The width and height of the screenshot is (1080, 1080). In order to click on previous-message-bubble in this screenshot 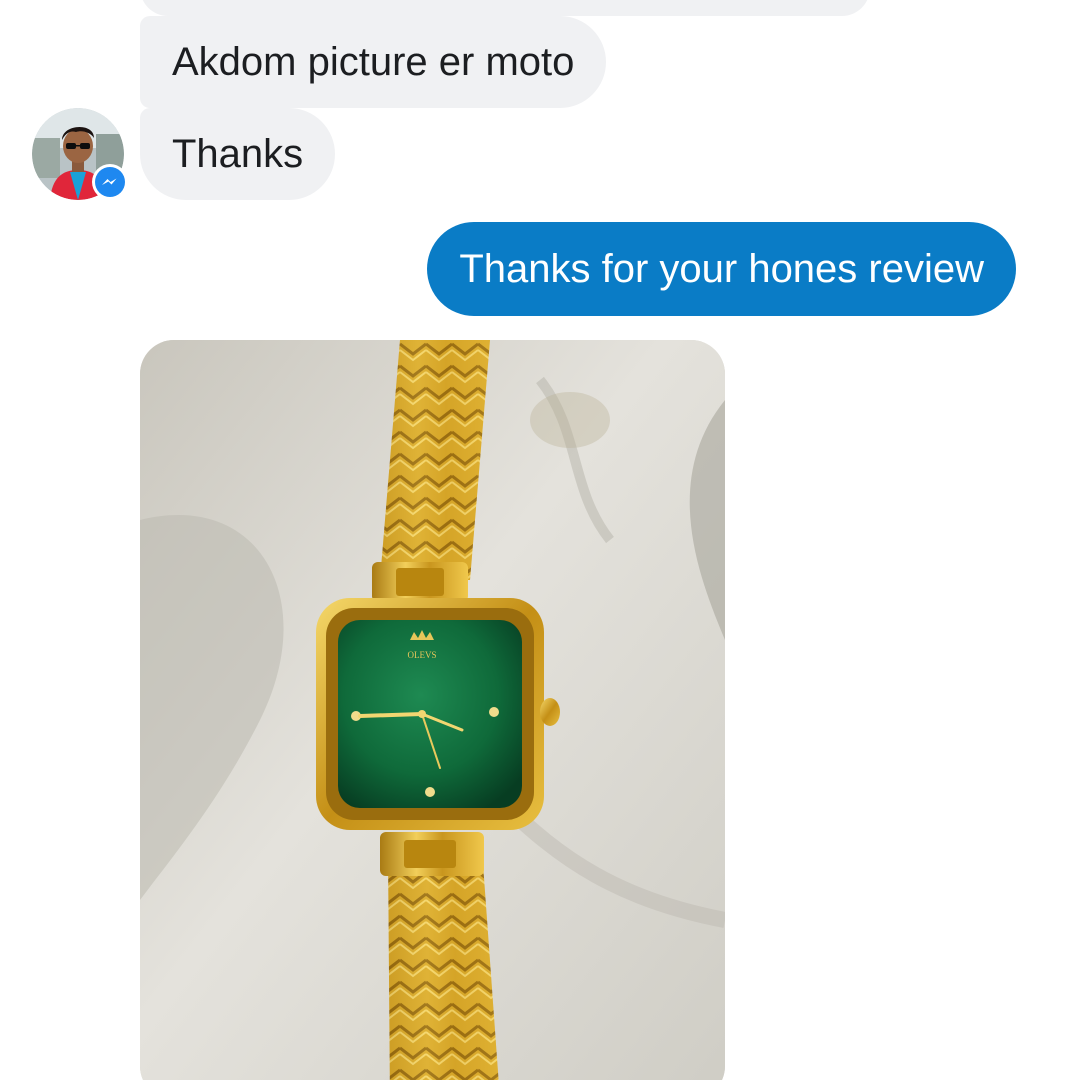, I will do `click(505, 8)`.